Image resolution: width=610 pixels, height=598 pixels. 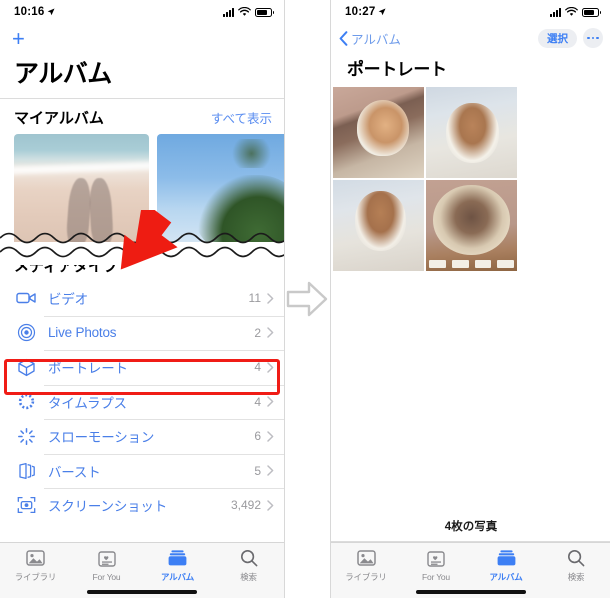 What do you see at coordinates (59, 118) in the screenshot?
I see `my-albums-heading: マイアルバム` at bounding box center [59, 118].